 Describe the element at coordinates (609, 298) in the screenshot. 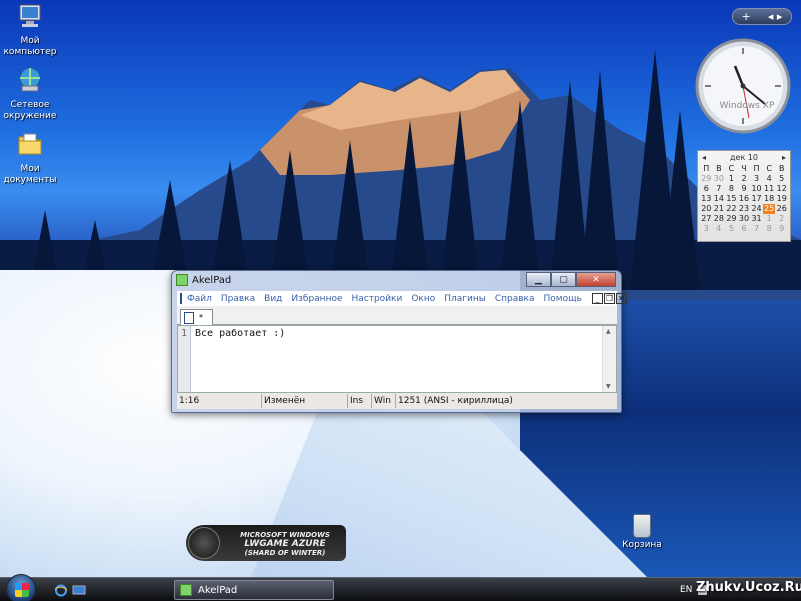

I see `mdi-restore-button: ❐` at that location.